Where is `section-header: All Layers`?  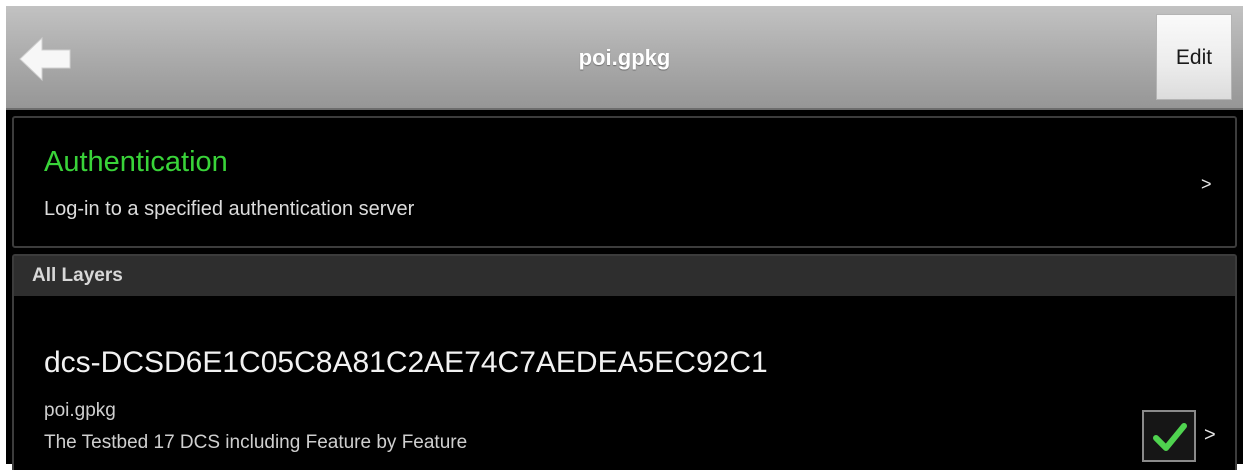 section-header: All Layers is located at coordinates (624, 276).